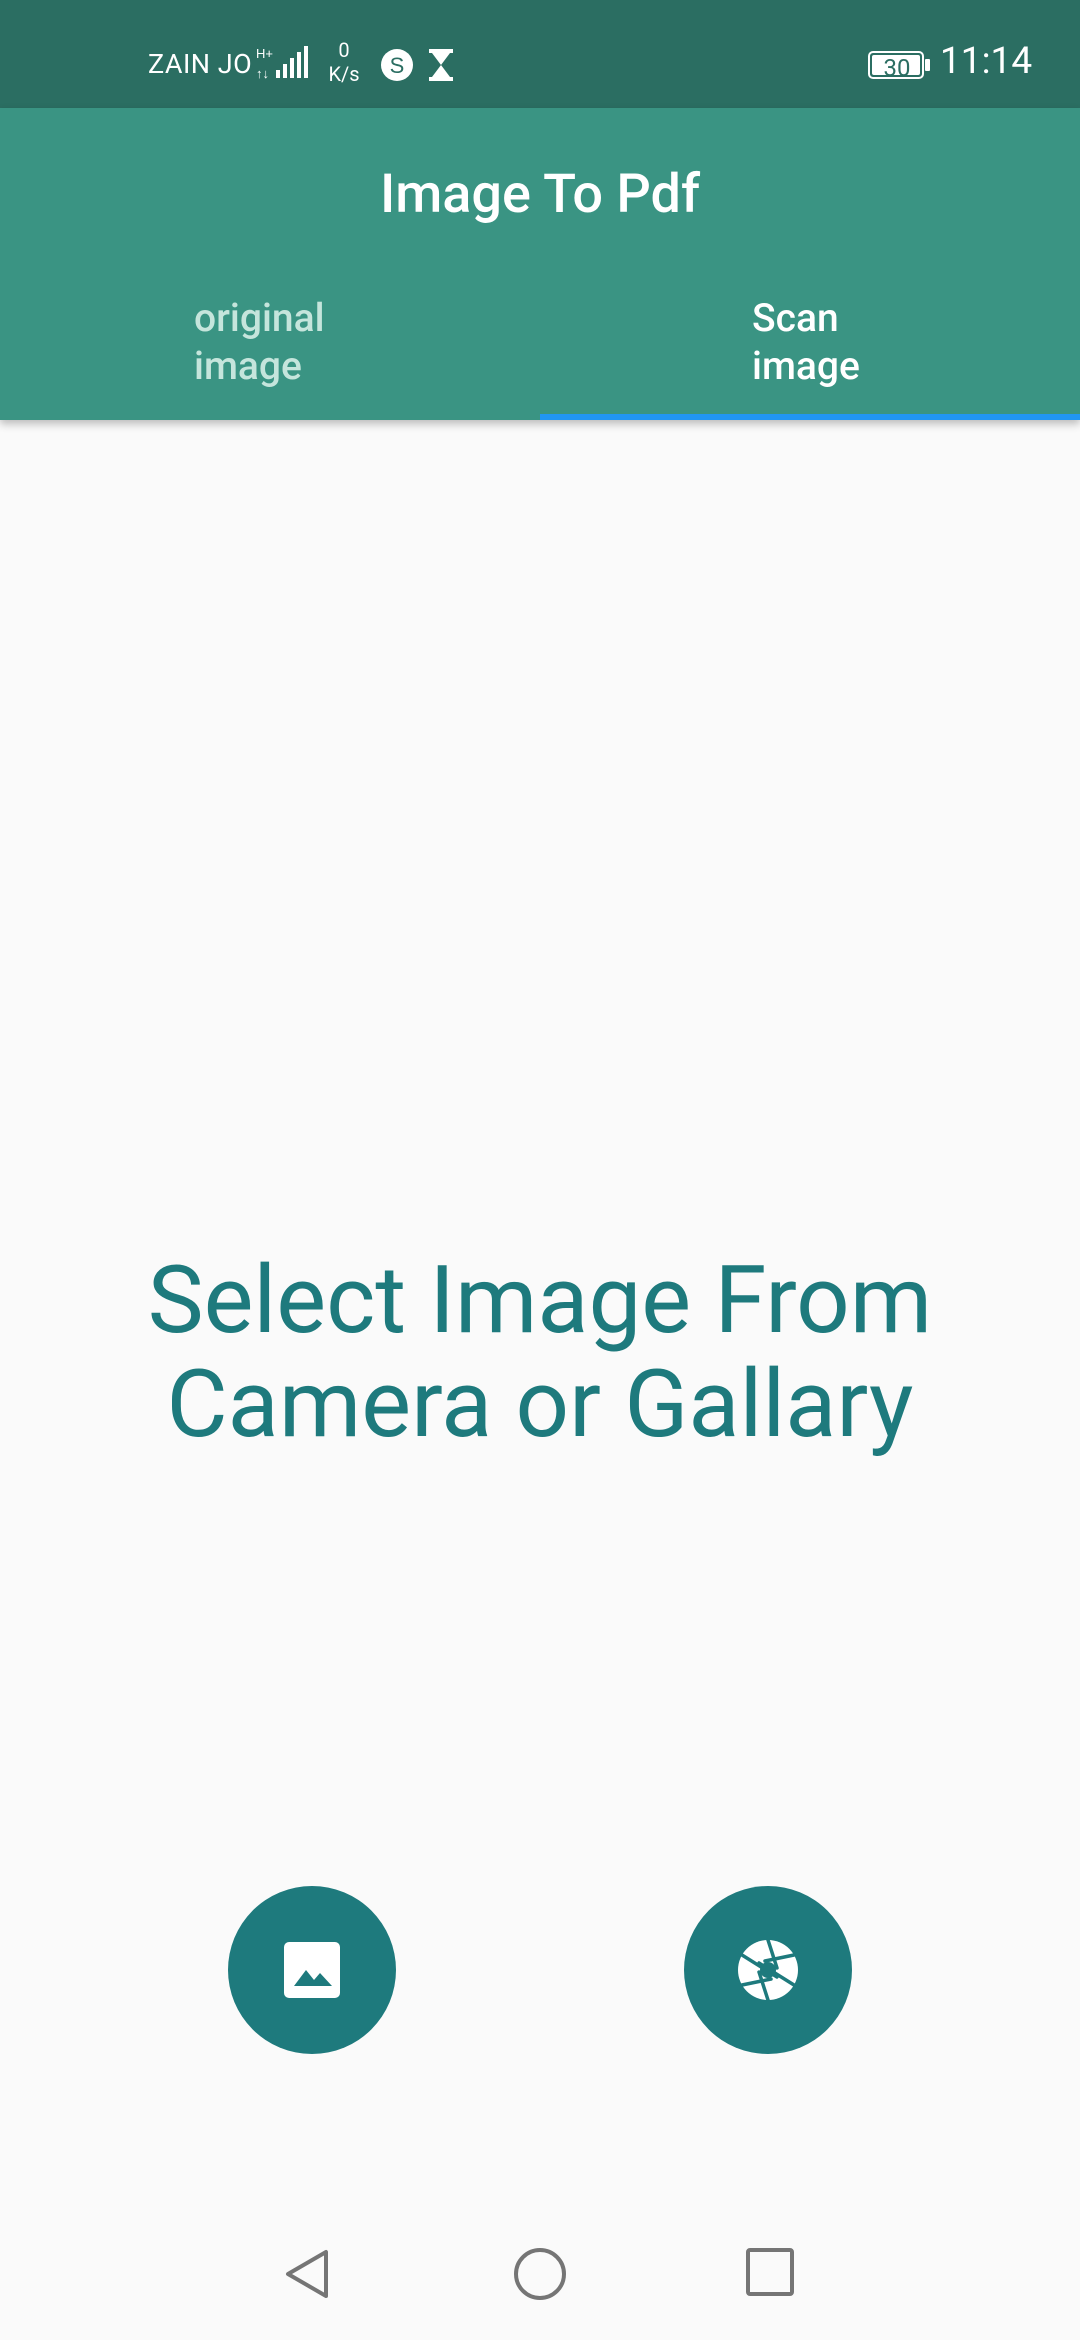 Image resolution: width=1080 pixels, height=2340 pixels. Describe the element at coordinates (795, 318) in the screenshot. I see `tab-label-line1: Scan` at that location.